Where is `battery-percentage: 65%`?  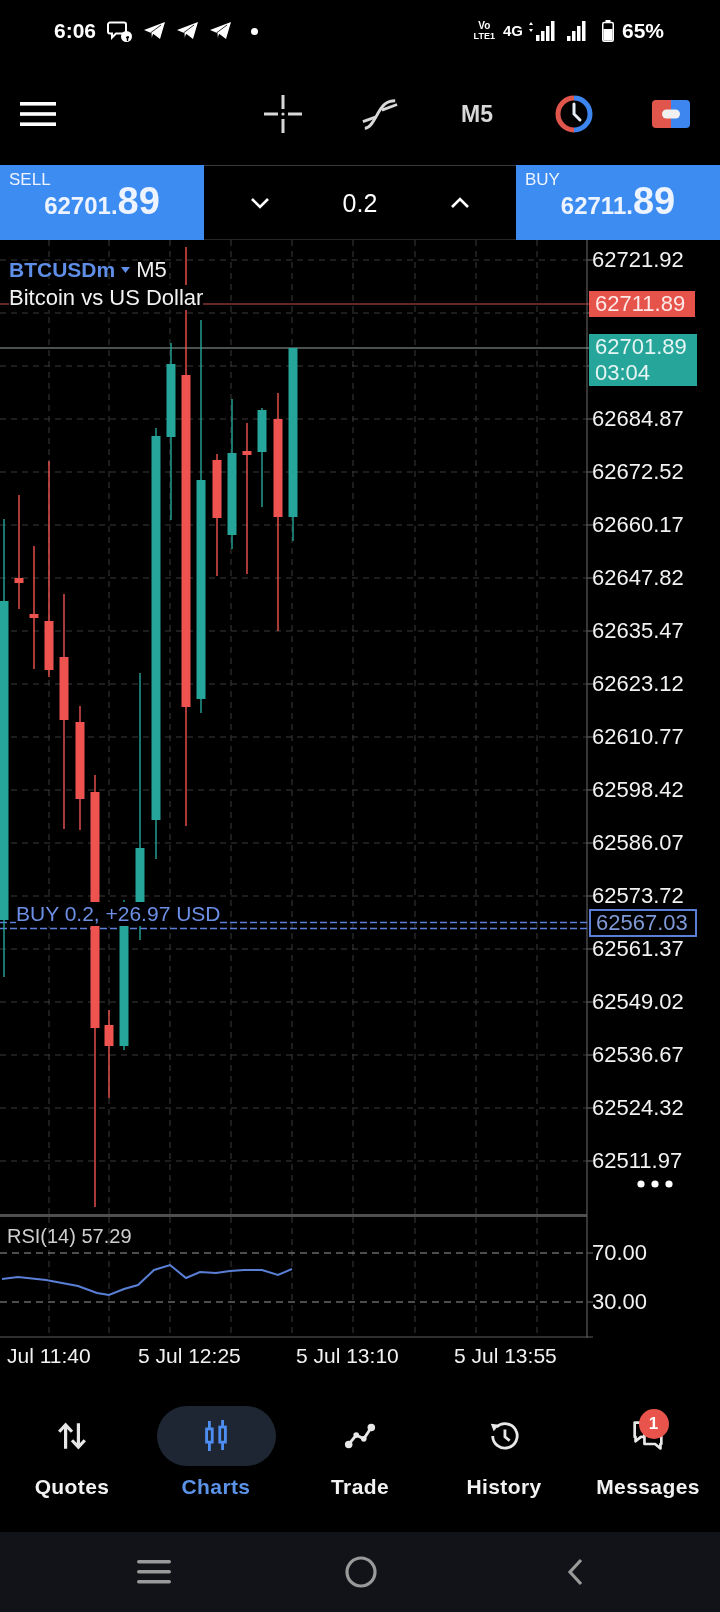
battery-percentage: 65% is located at coordinates (642, 31).